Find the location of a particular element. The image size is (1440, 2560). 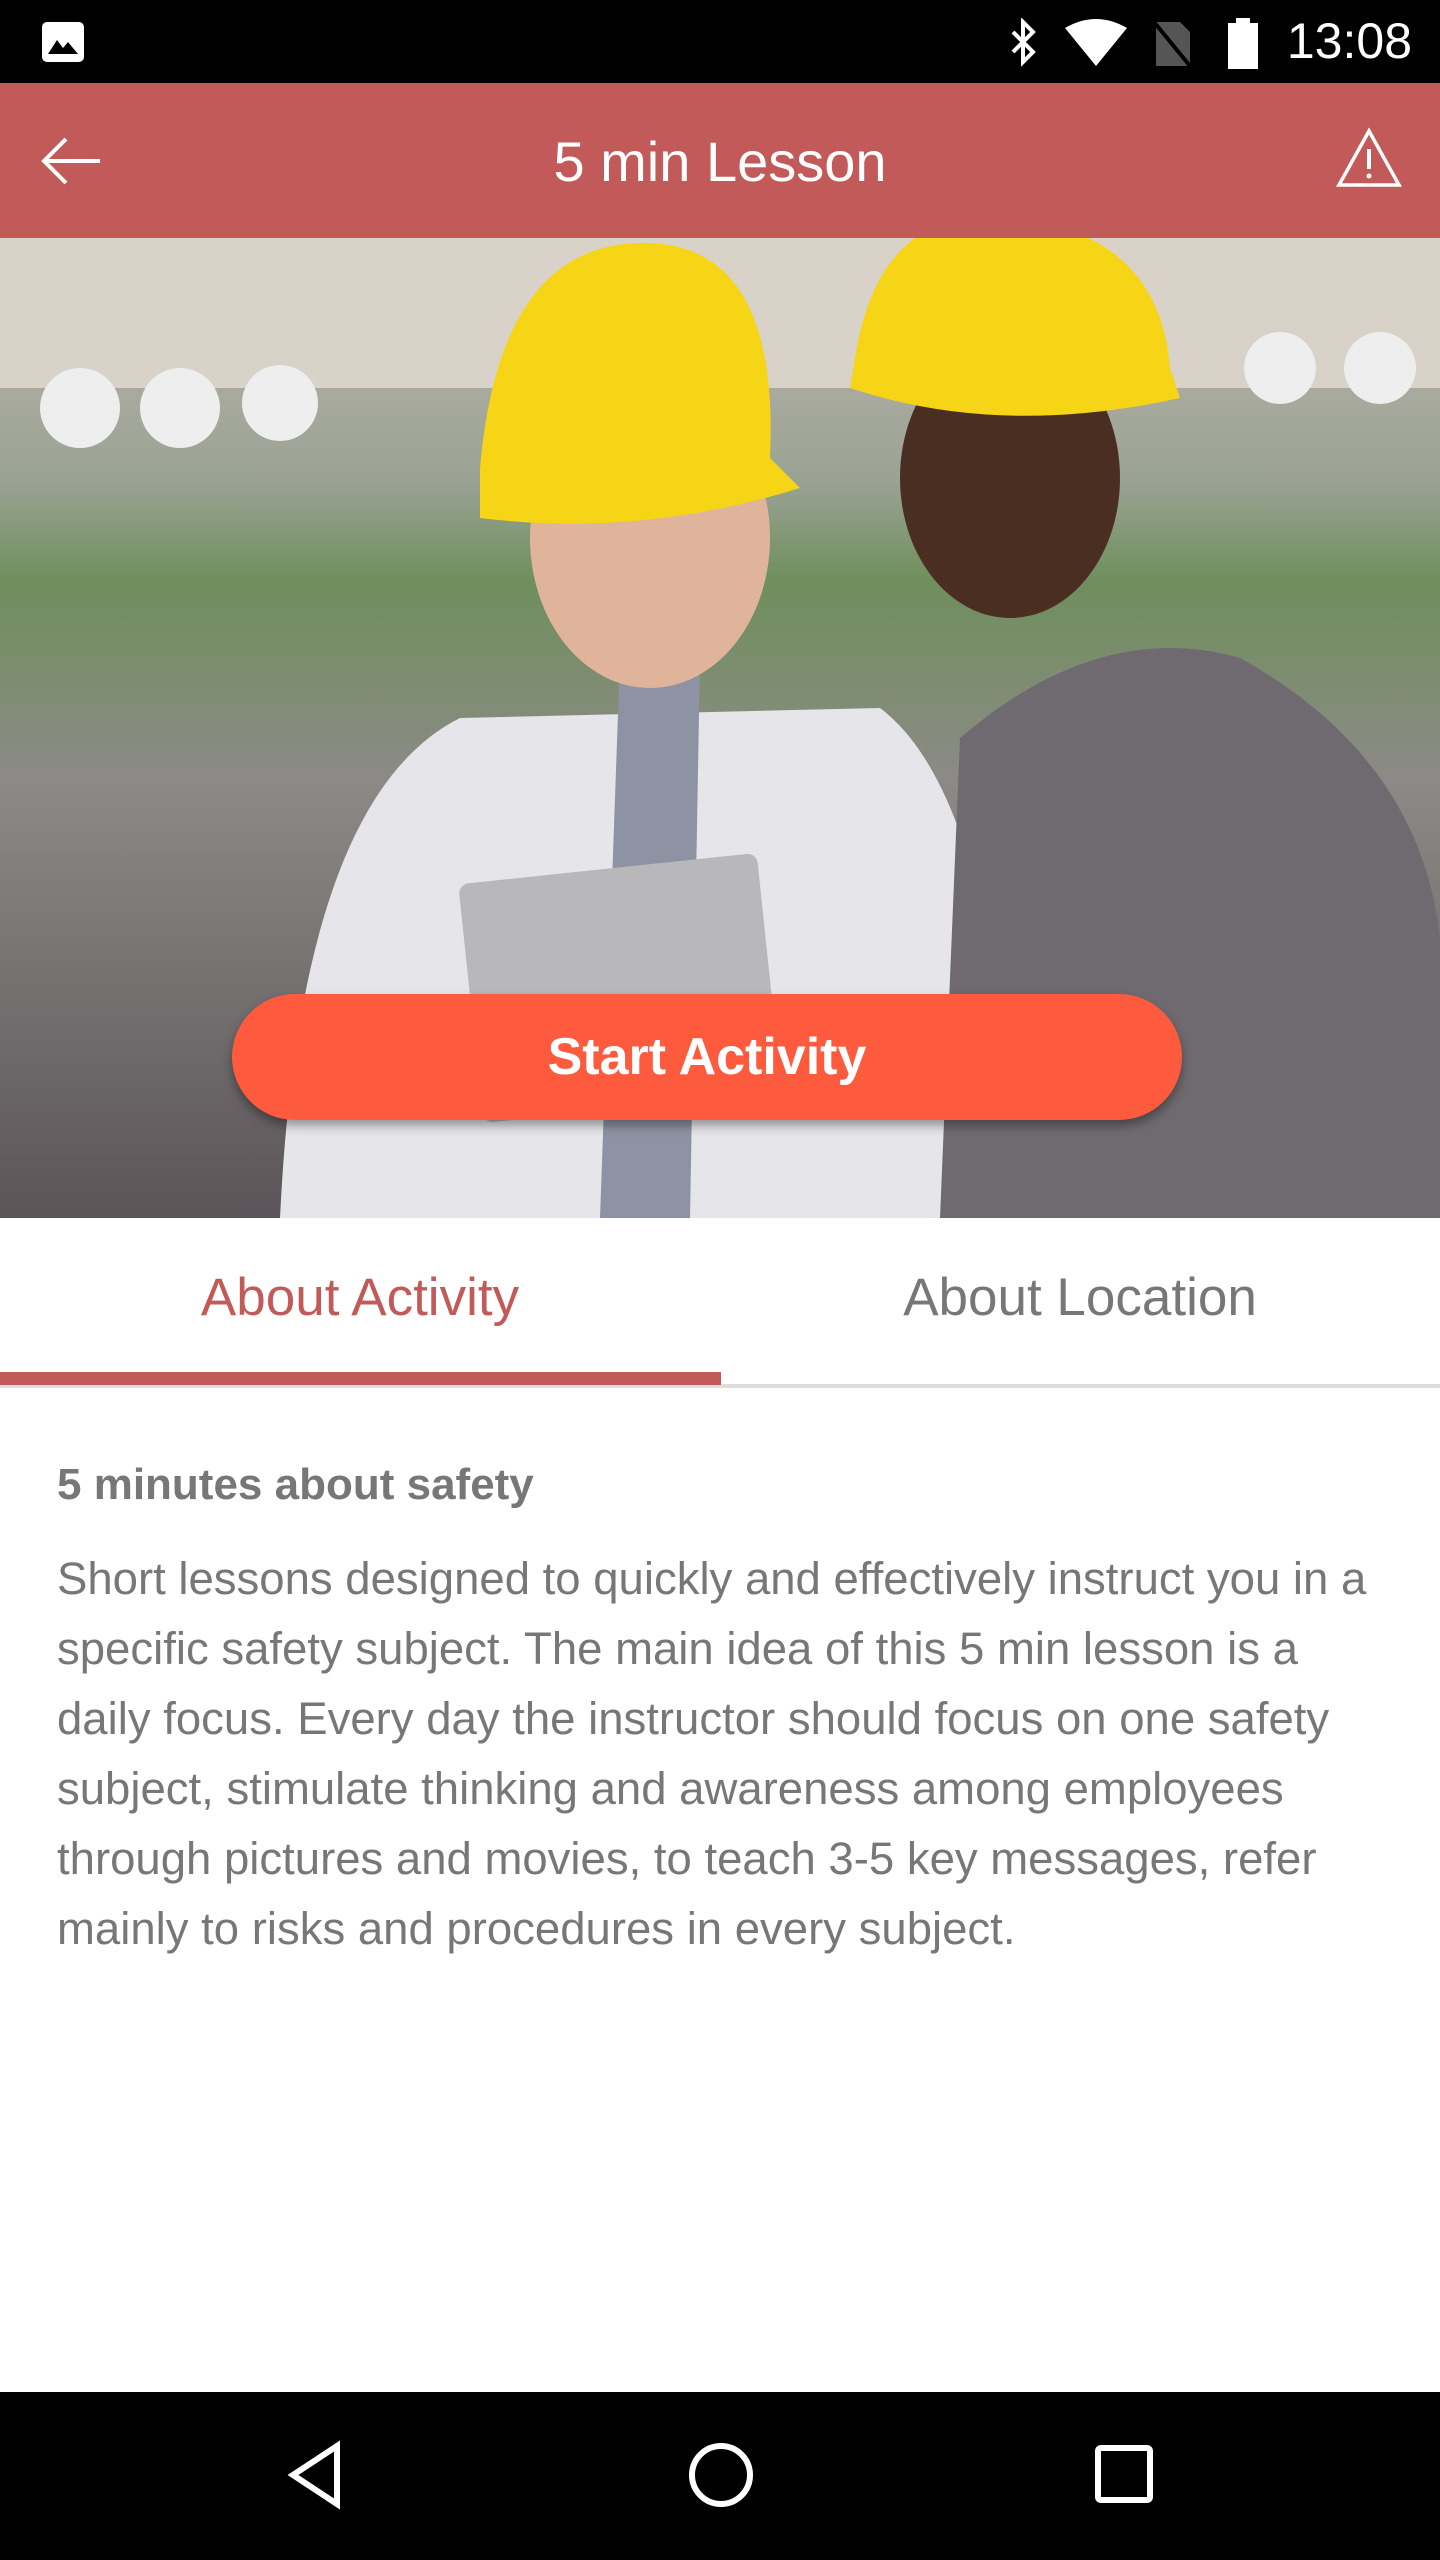

tab-about-activity: About Activity is located at coordinates (360, 1303).